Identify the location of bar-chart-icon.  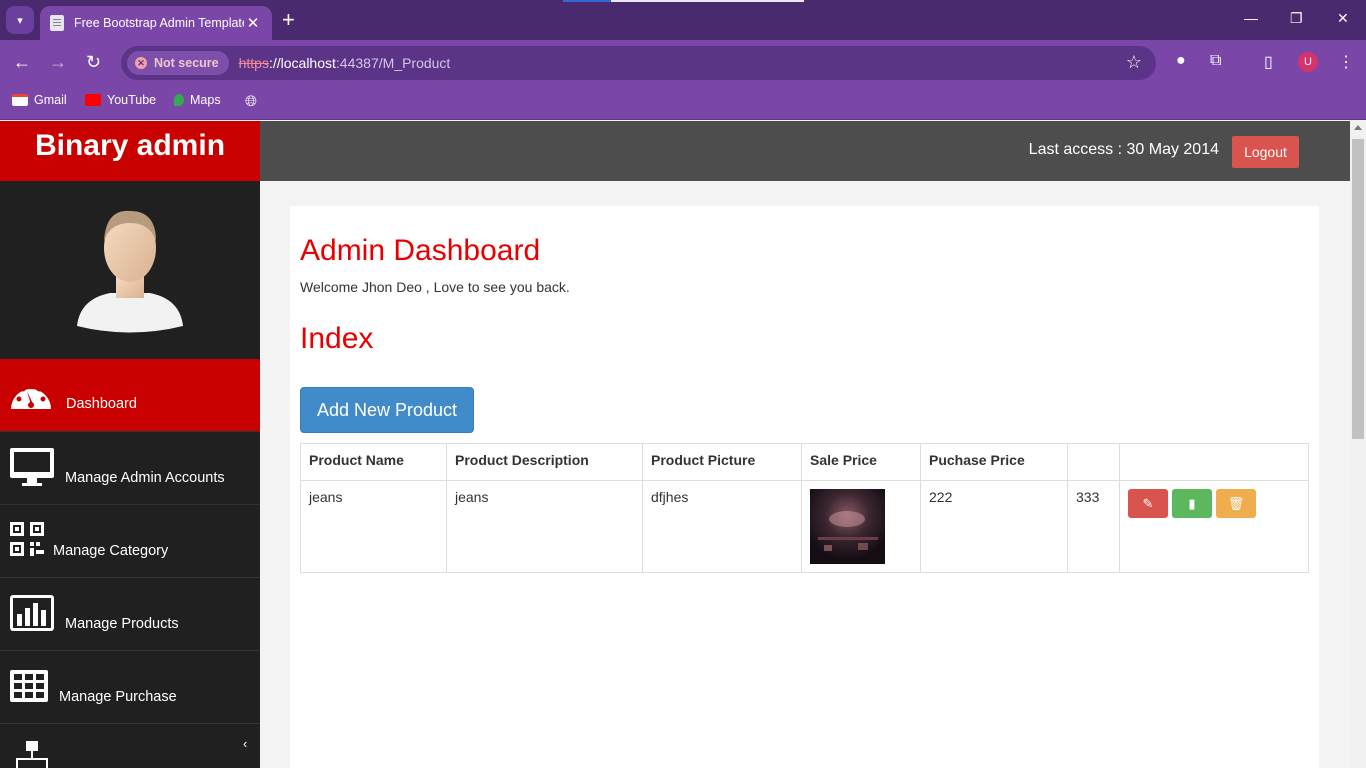
(32, 613).